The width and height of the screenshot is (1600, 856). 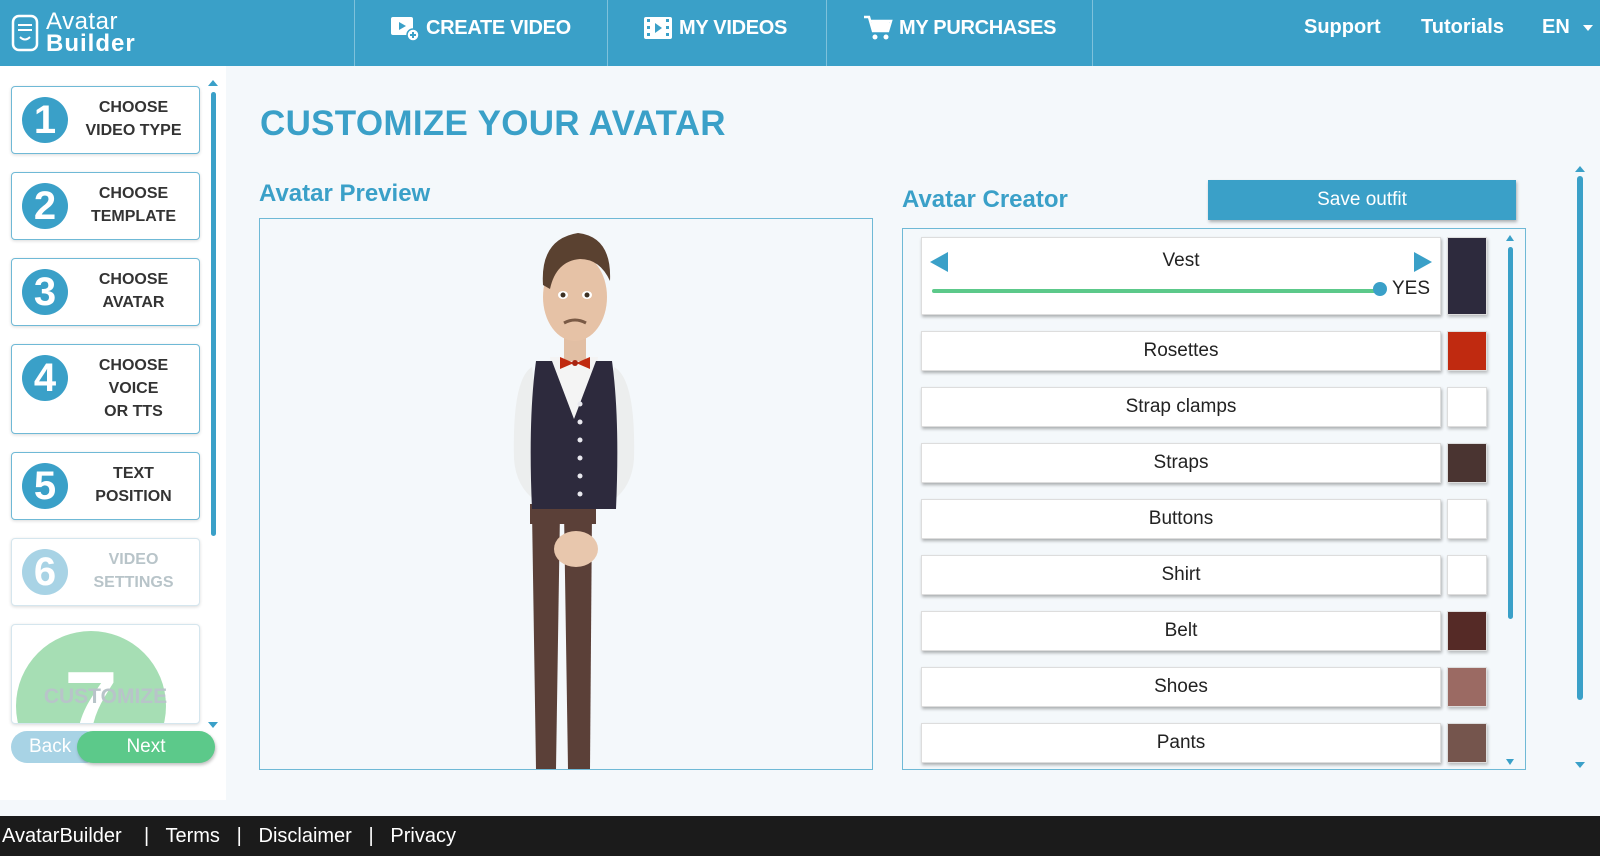 I want to click on step-5-text-position: 5 TEXT POSITION, so click(x=105, y=486).